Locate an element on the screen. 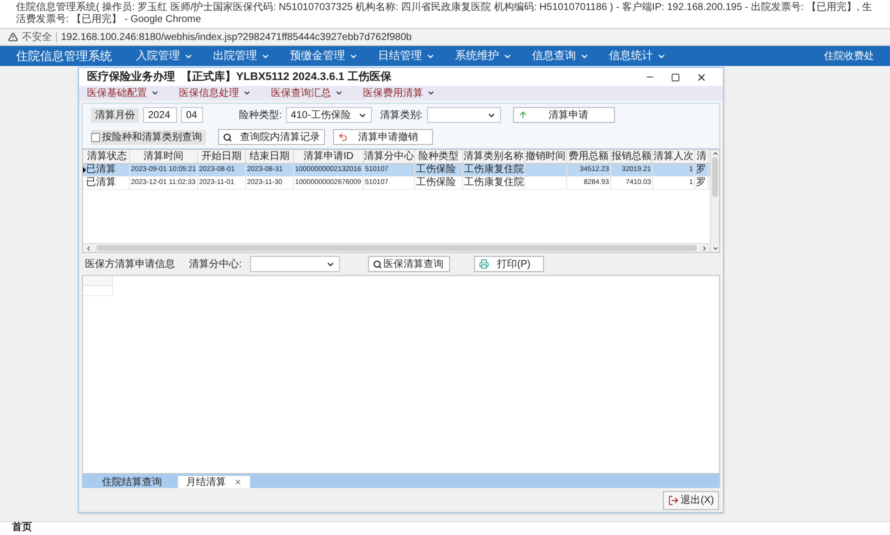  insurance-query-button: 医保清算查询 is located at coordinates (409, 264).